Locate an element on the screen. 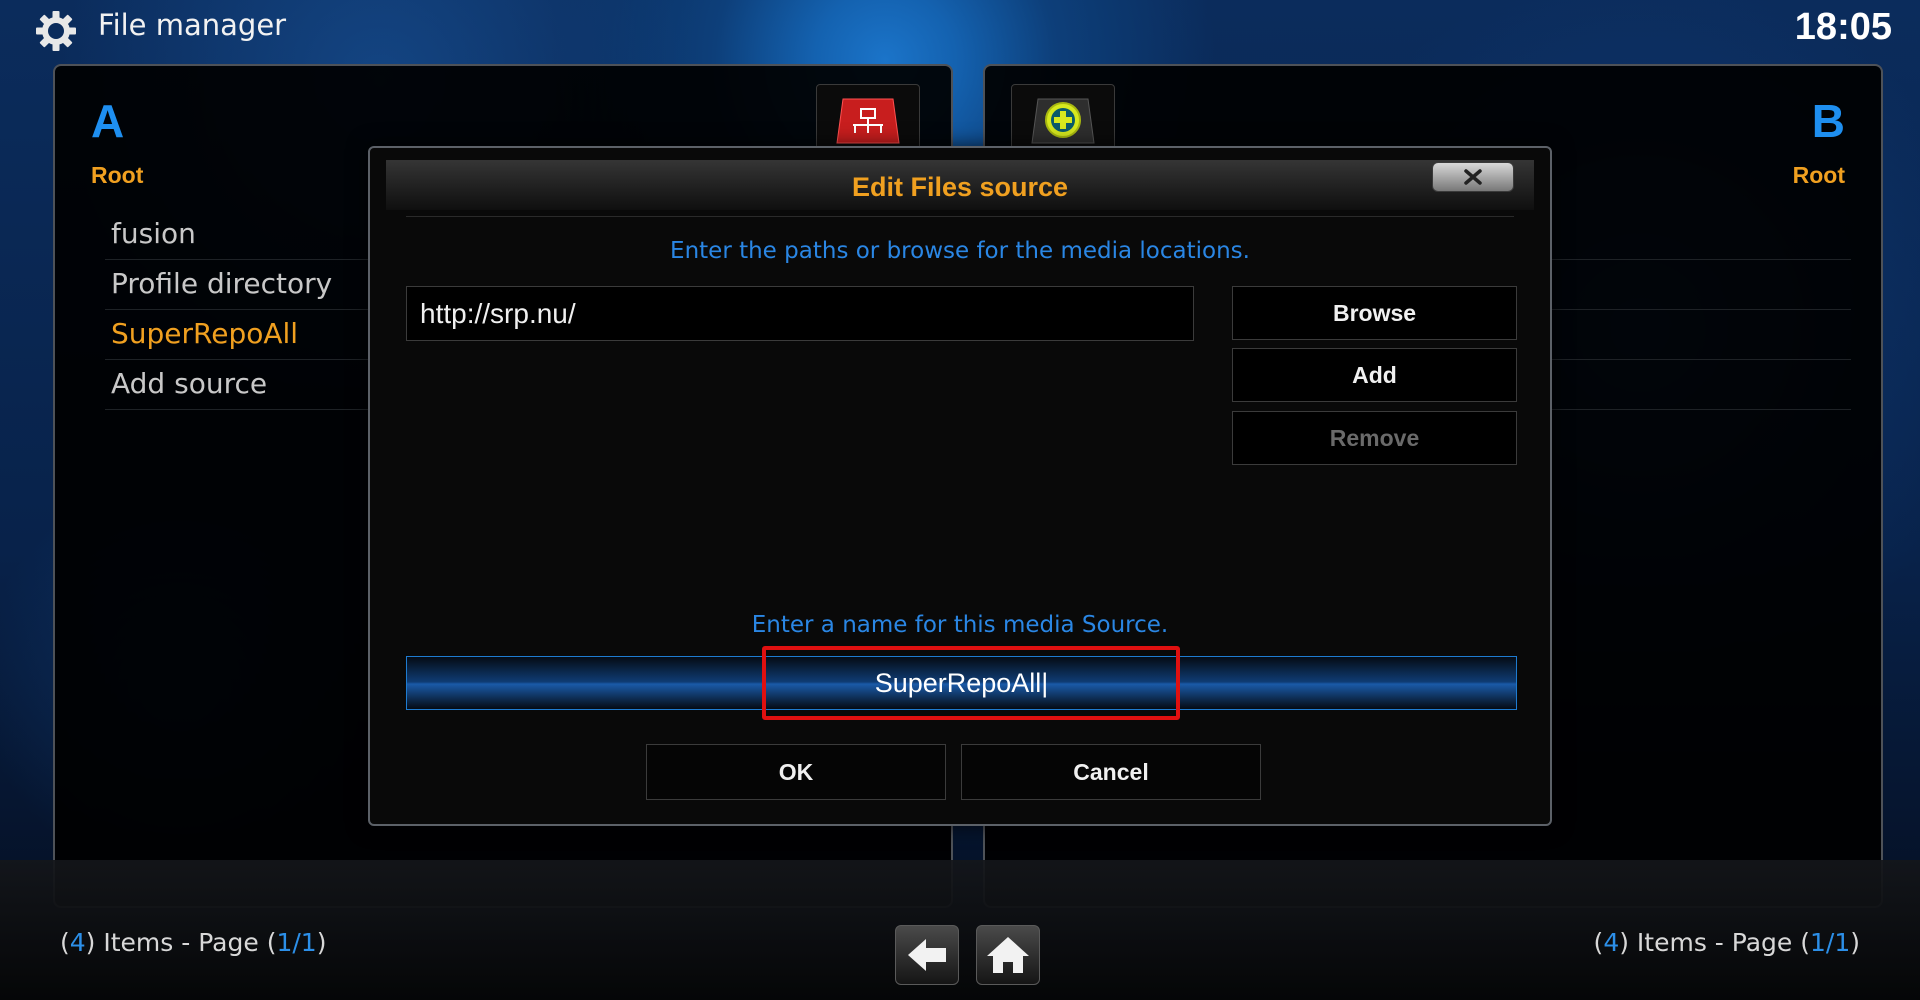 The image size is (1920, 1000). panel-location-b: Root is located at coordinates (1818, 175).